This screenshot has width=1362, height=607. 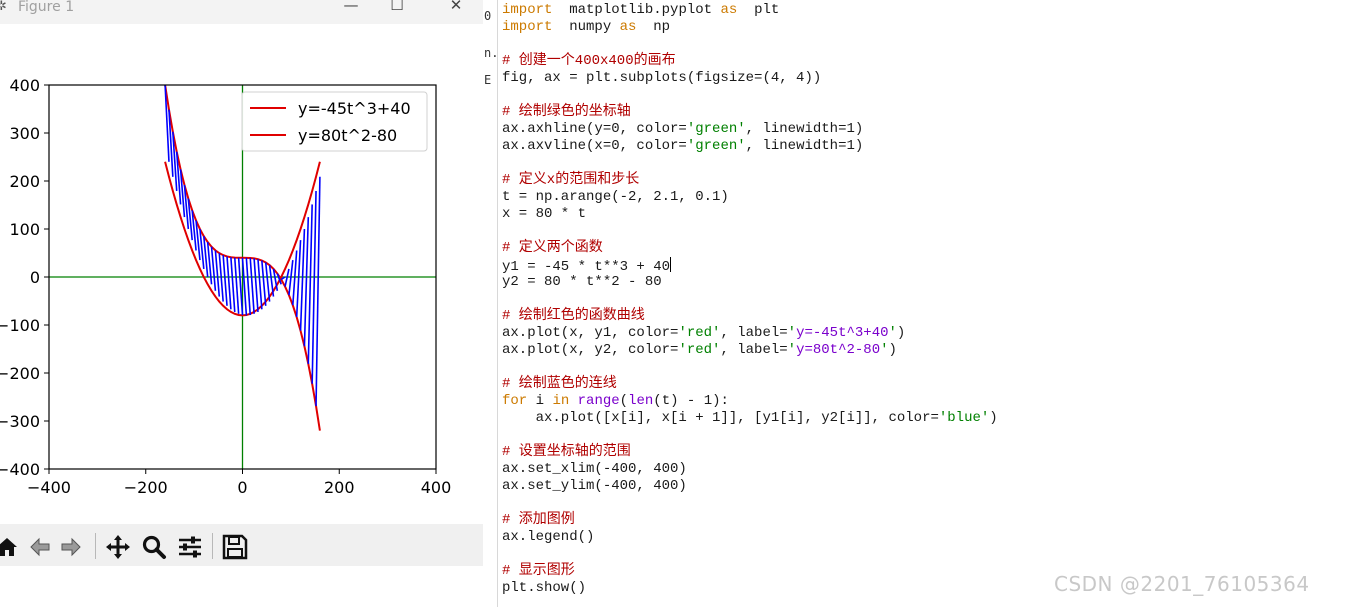 What do you see at coordinates (571, 180) in the screenshot?
I see `code-token: # 定义x的范围和步长` at bounding box center [571, 180].